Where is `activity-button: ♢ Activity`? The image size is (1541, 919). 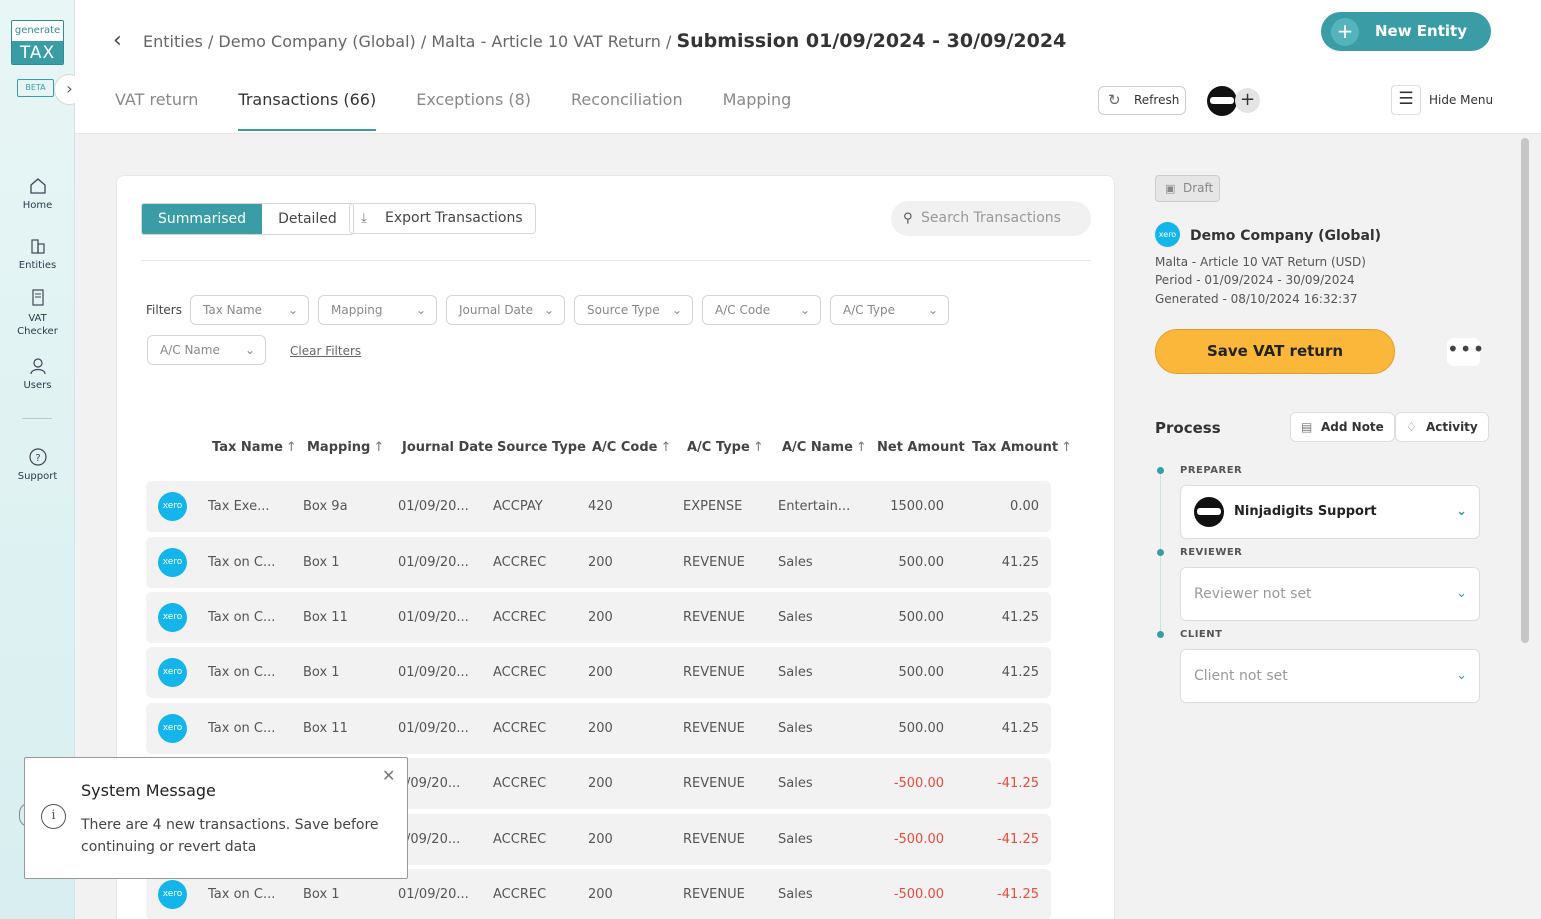 activity-button: ♢ Activity is located at coordinates (1442, 427).